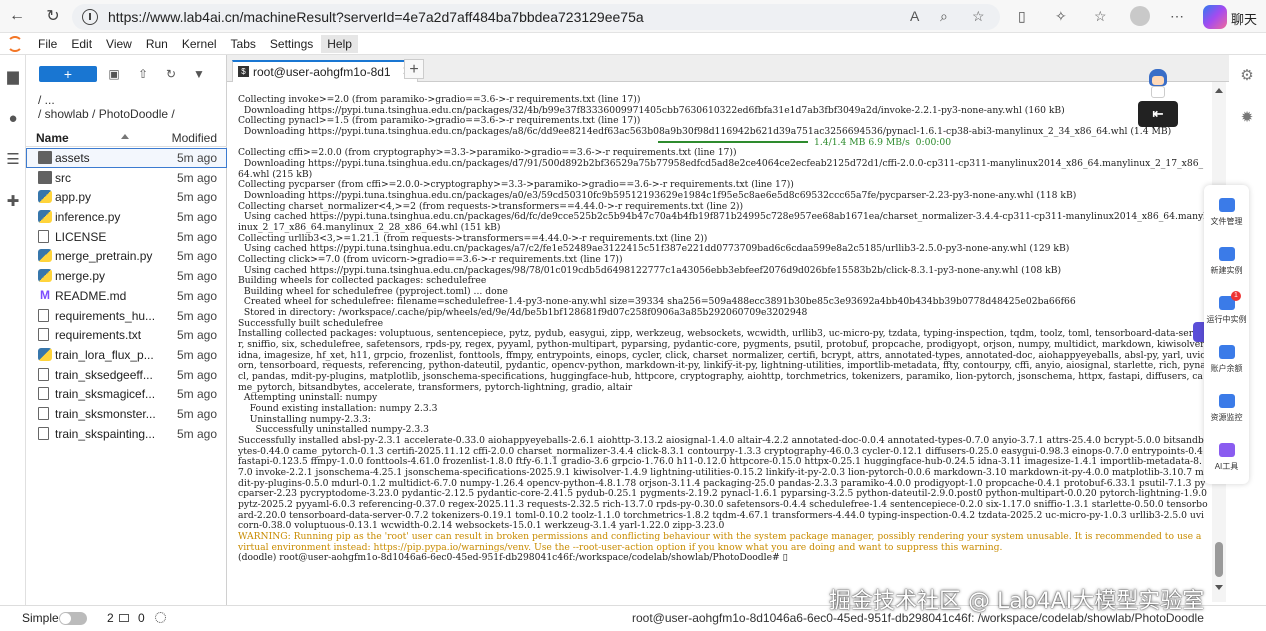 This screenshot has width=1266, height=631. I want to click on file-name: inference.py, so click(117, 217).